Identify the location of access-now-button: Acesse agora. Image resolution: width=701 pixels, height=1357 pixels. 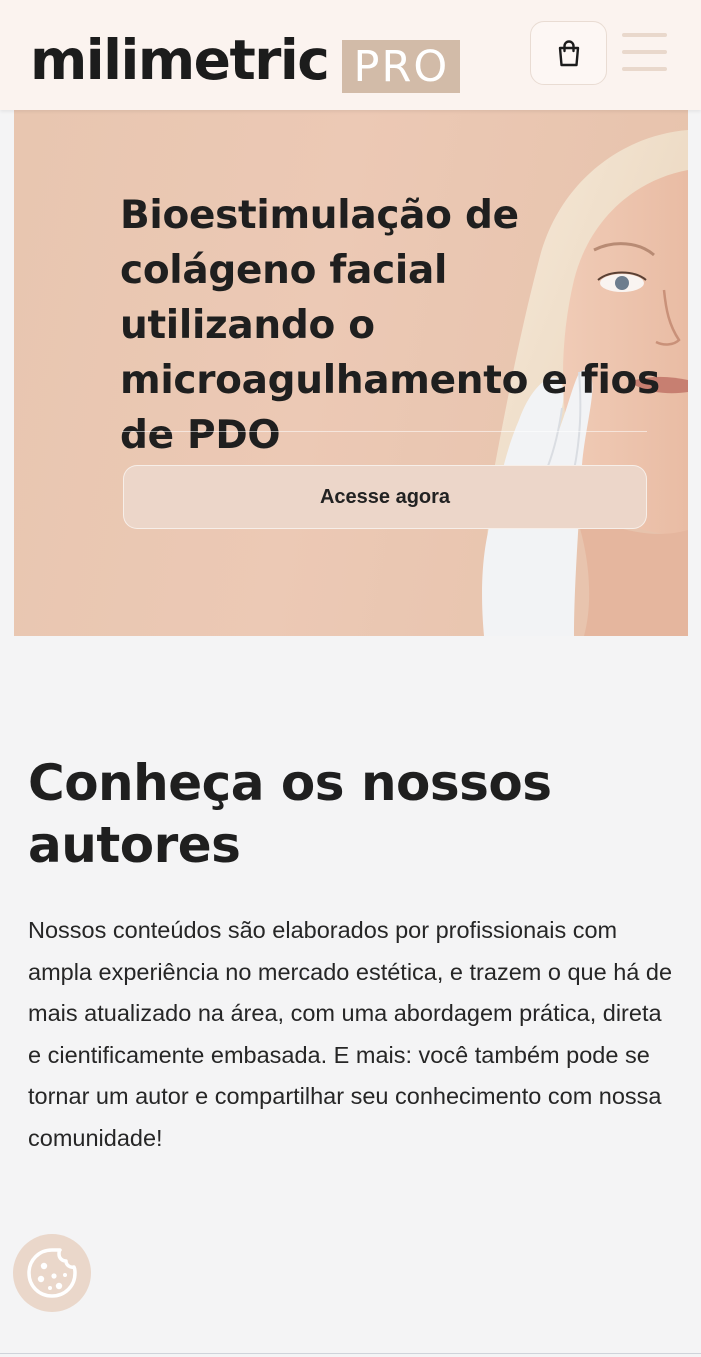
(385, 497).